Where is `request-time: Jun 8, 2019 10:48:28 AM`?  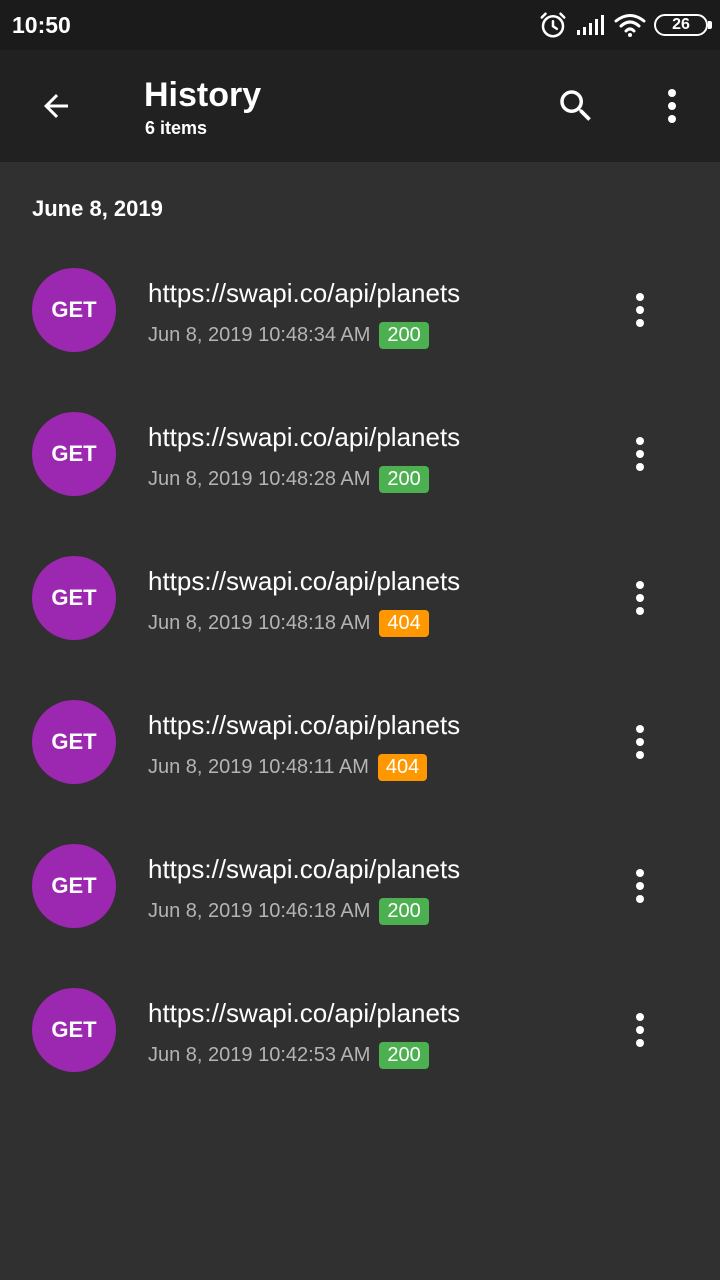
request-time: Jun 8, 2019 10:48:28 AM is located at coordinates (259, 478).